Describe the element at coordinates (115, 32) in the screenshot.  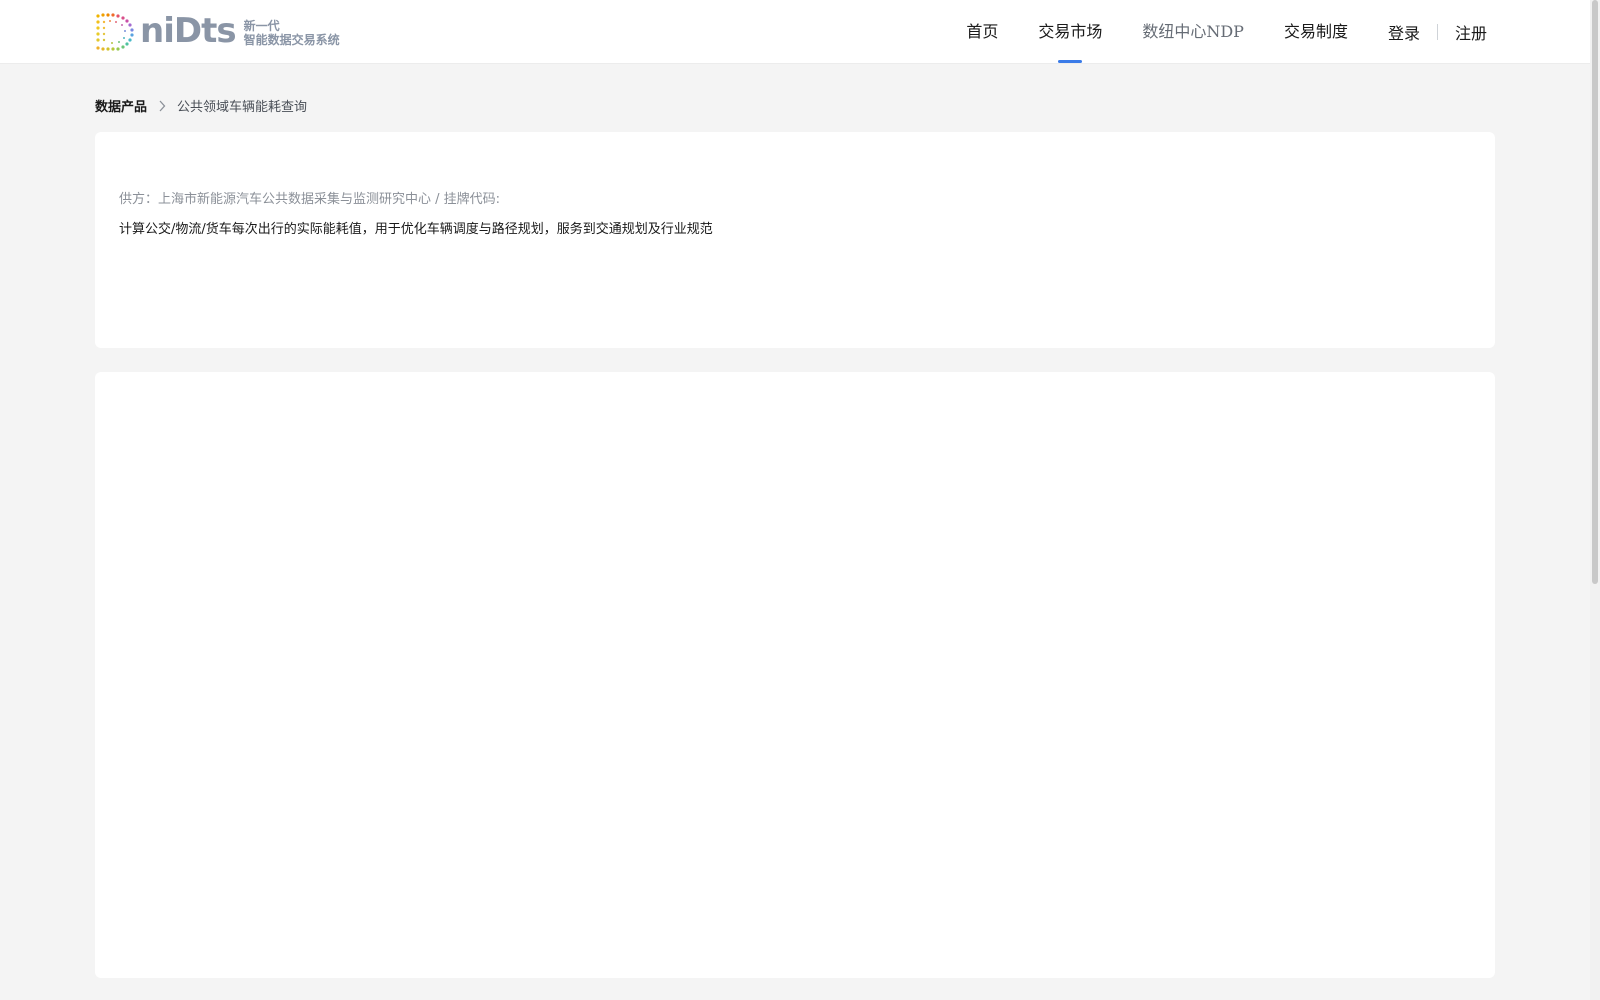
I see `logo-d-mark-icon` at that location.